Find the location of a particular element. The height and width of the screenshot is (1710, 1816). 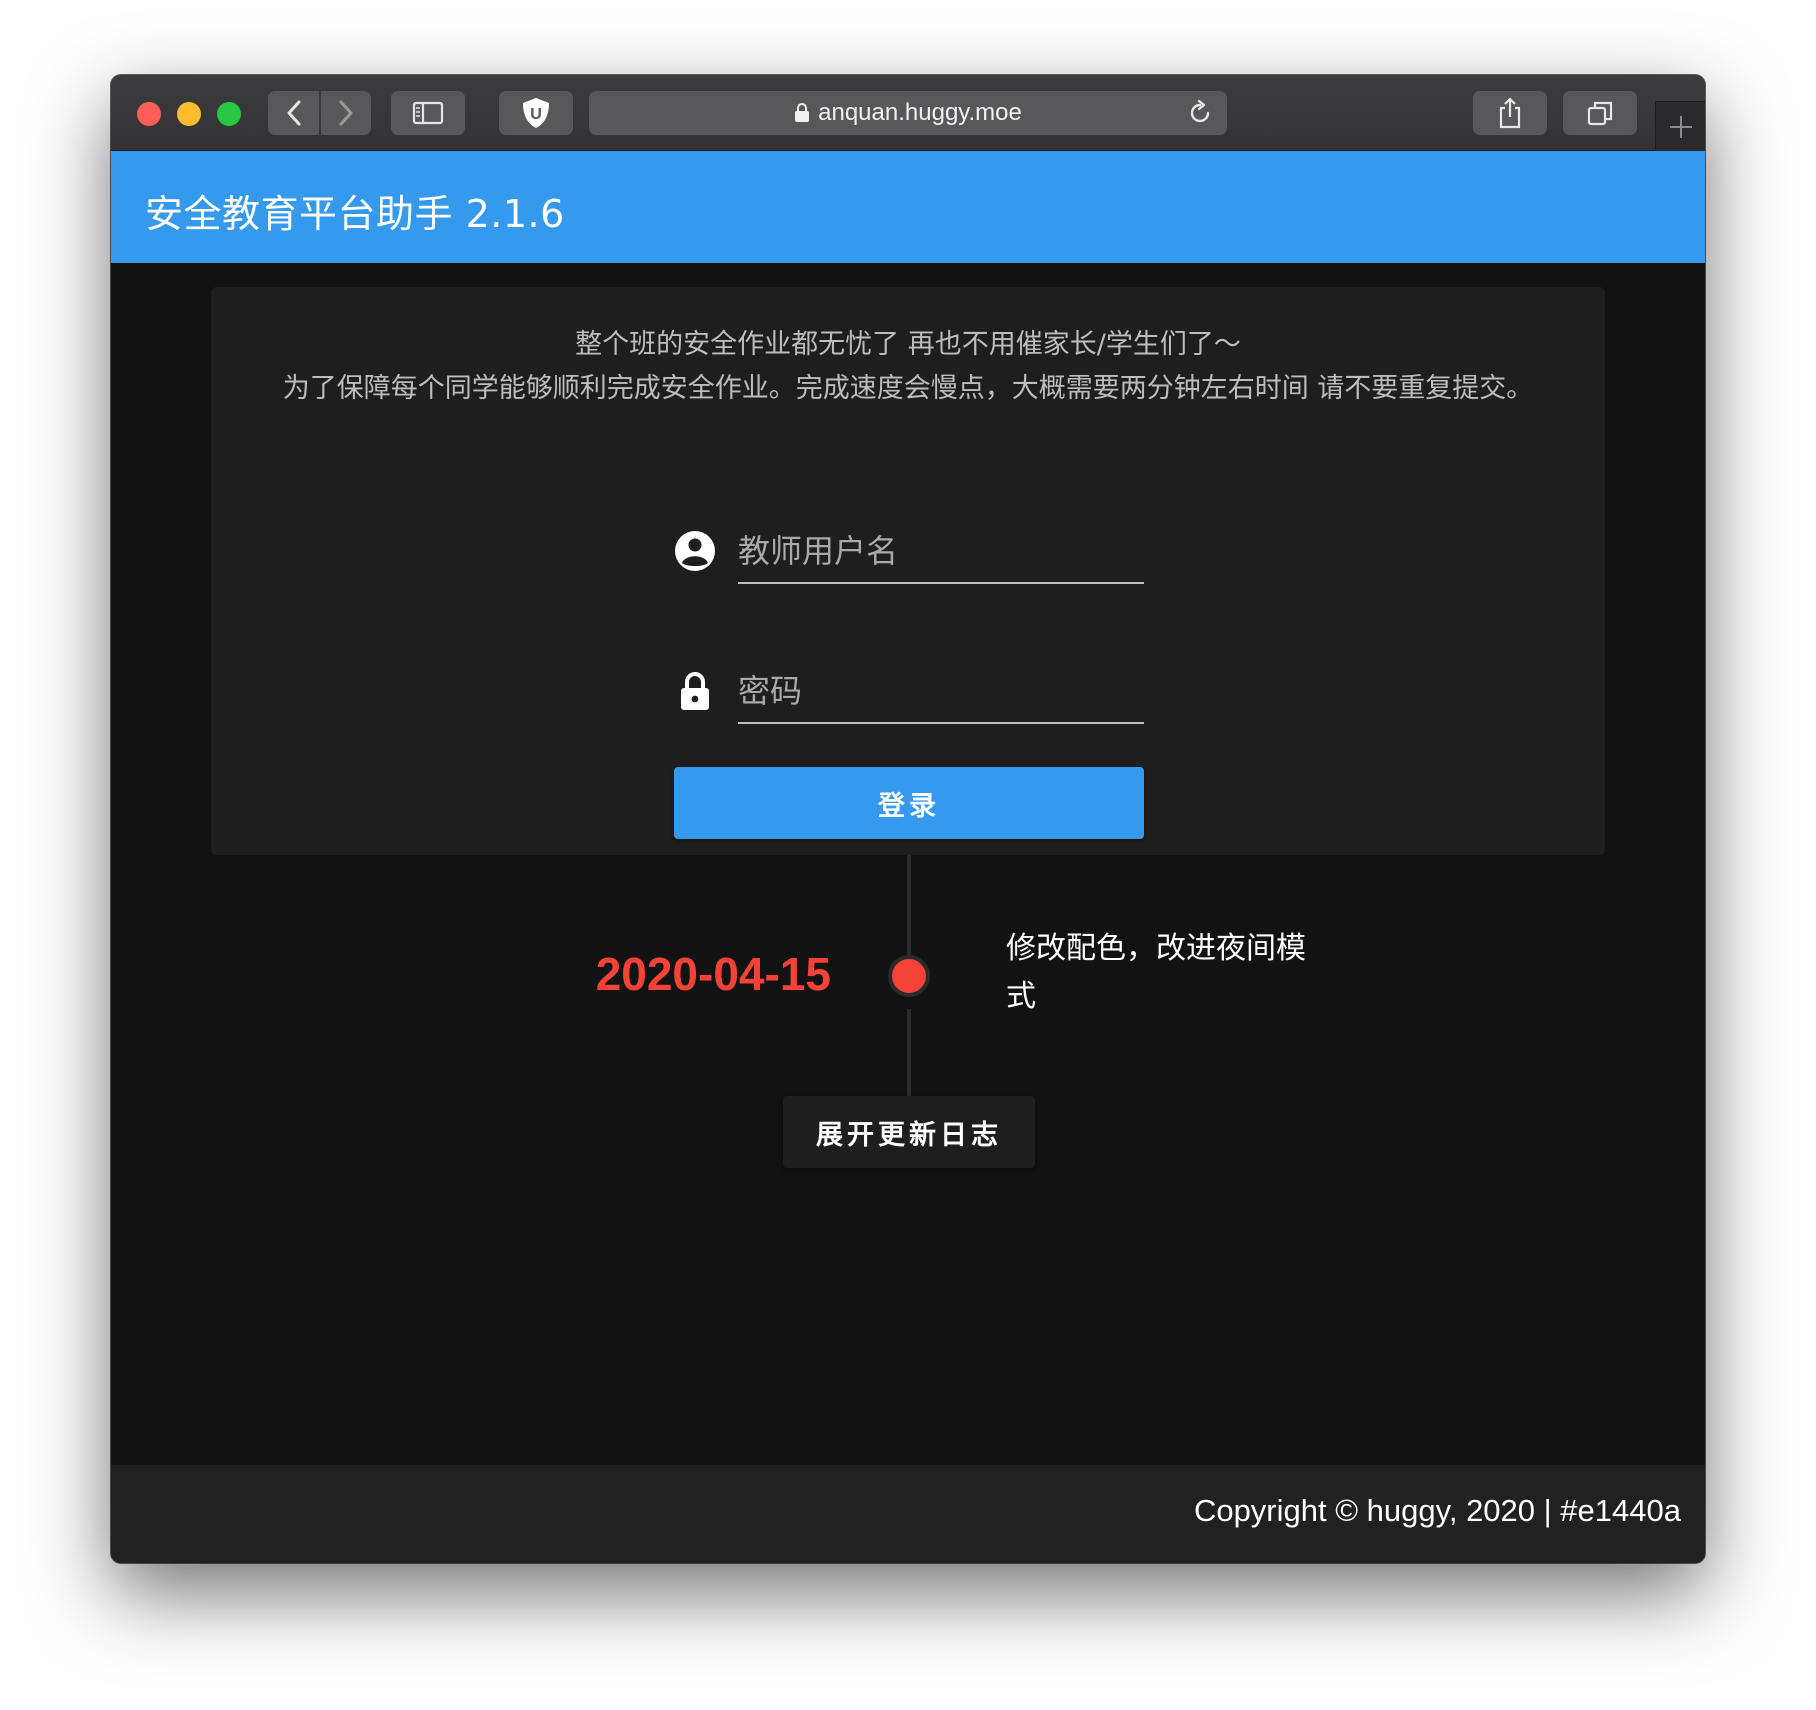

reload-icon is located at coordinates (1200, 111).